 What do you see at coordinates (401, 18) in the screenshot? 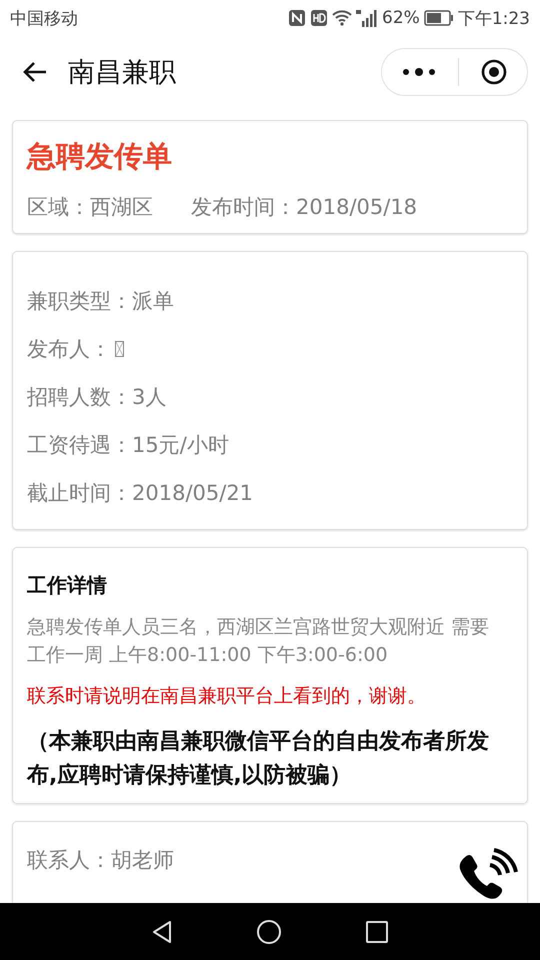
I see `battery-percent: 62%` at bounding box center [401, 18].